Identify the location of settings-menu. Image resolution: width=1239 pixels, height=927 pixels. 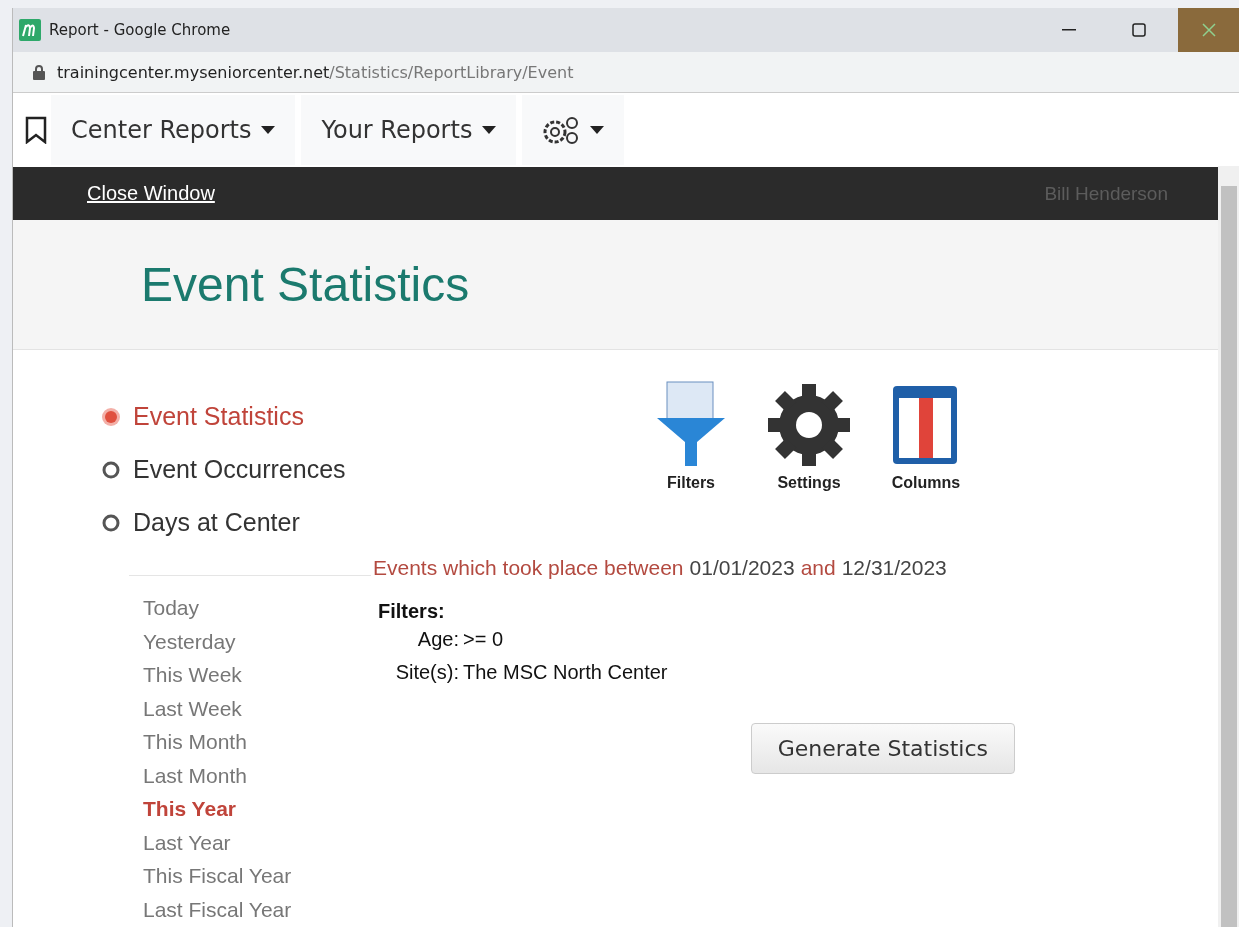
(573, 130).